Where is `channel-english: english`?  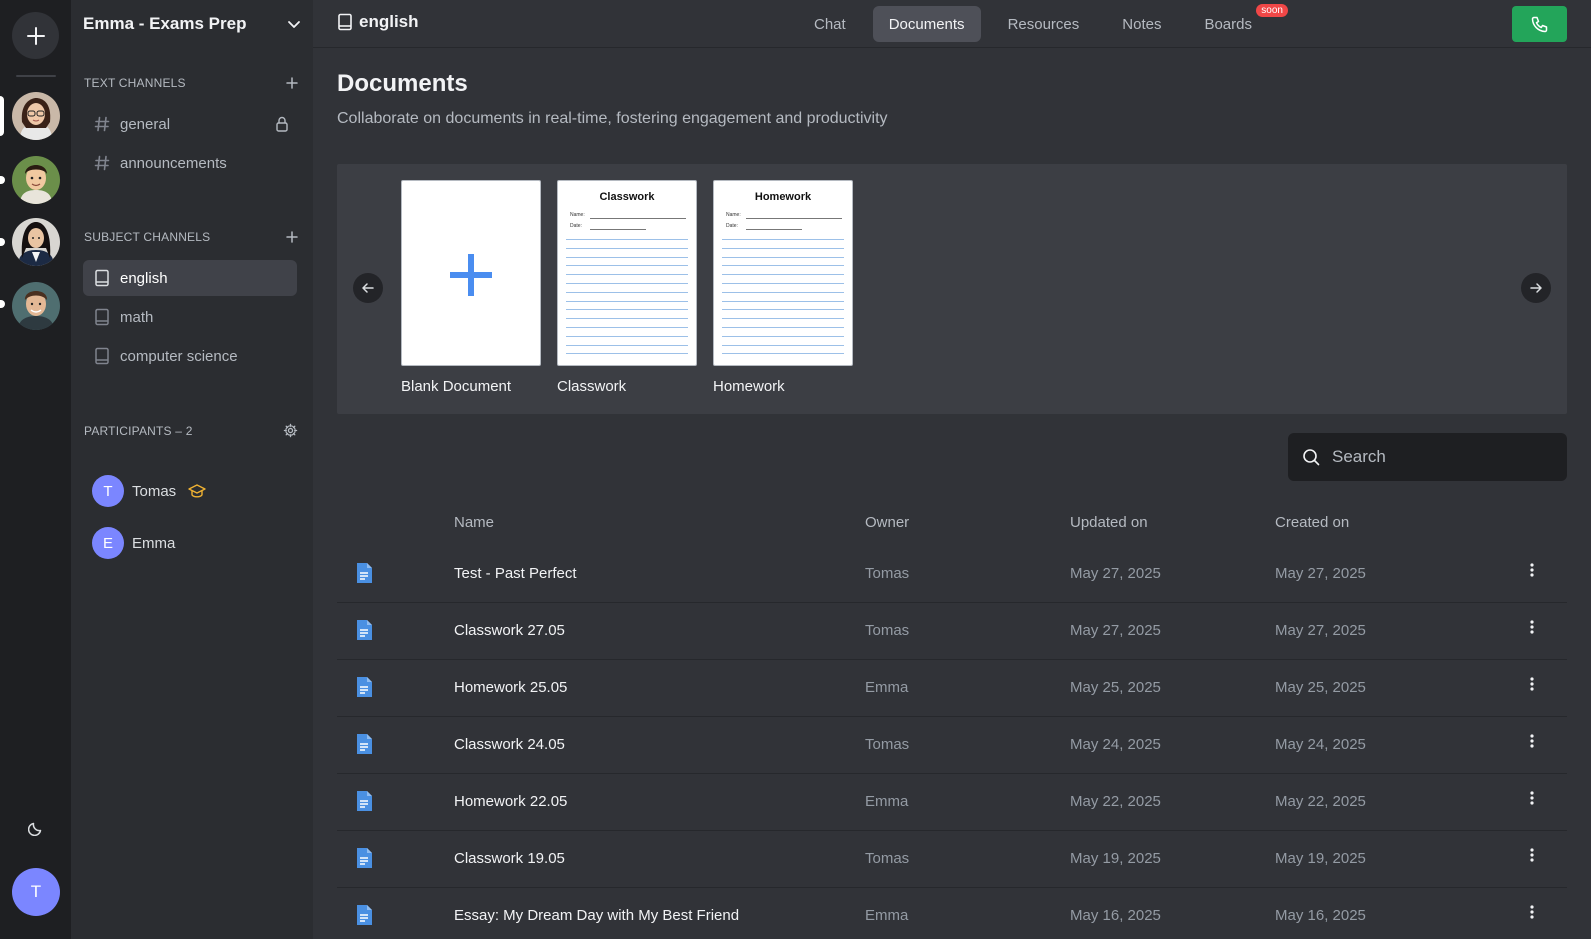 channel-english: english is located at coordinates (190, 278).